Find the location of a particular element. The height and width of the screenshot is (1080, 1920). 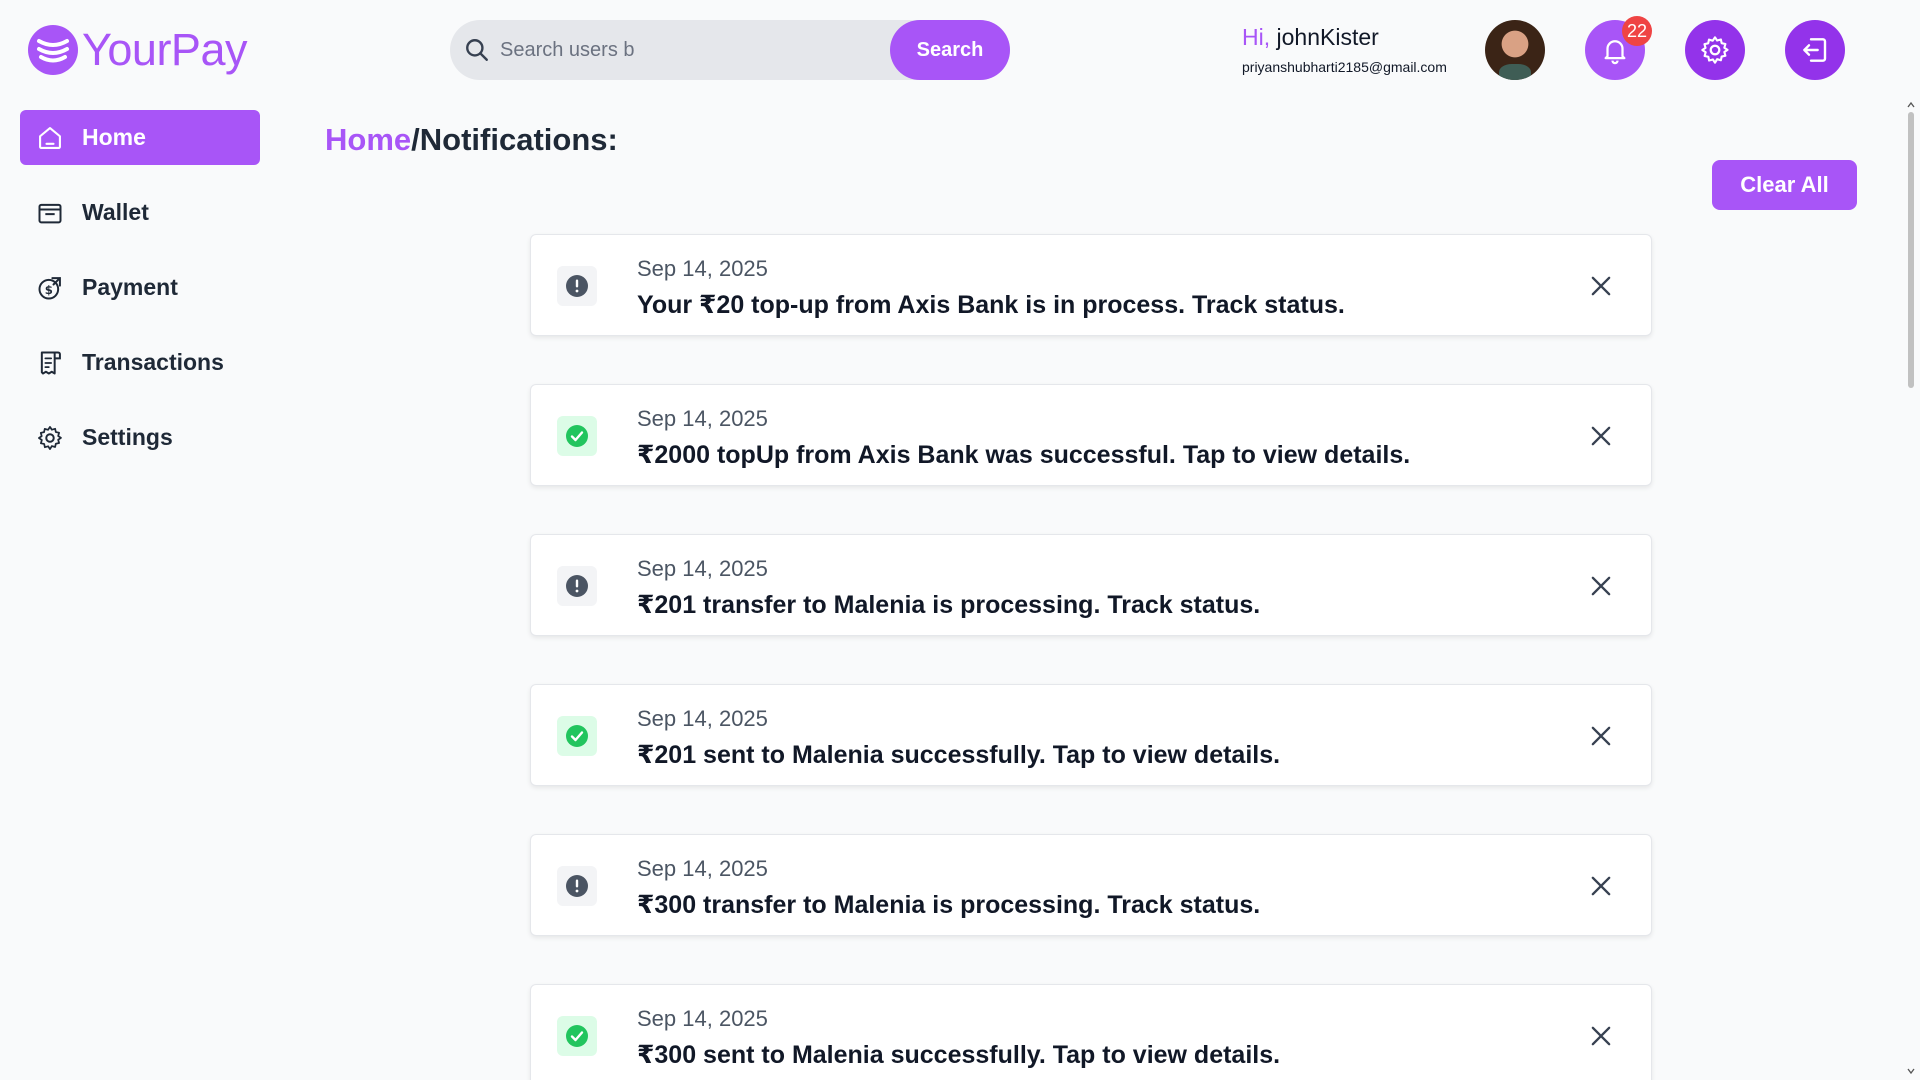

scroll-down-arrow-icon is located at coordinates (1911, 1071).